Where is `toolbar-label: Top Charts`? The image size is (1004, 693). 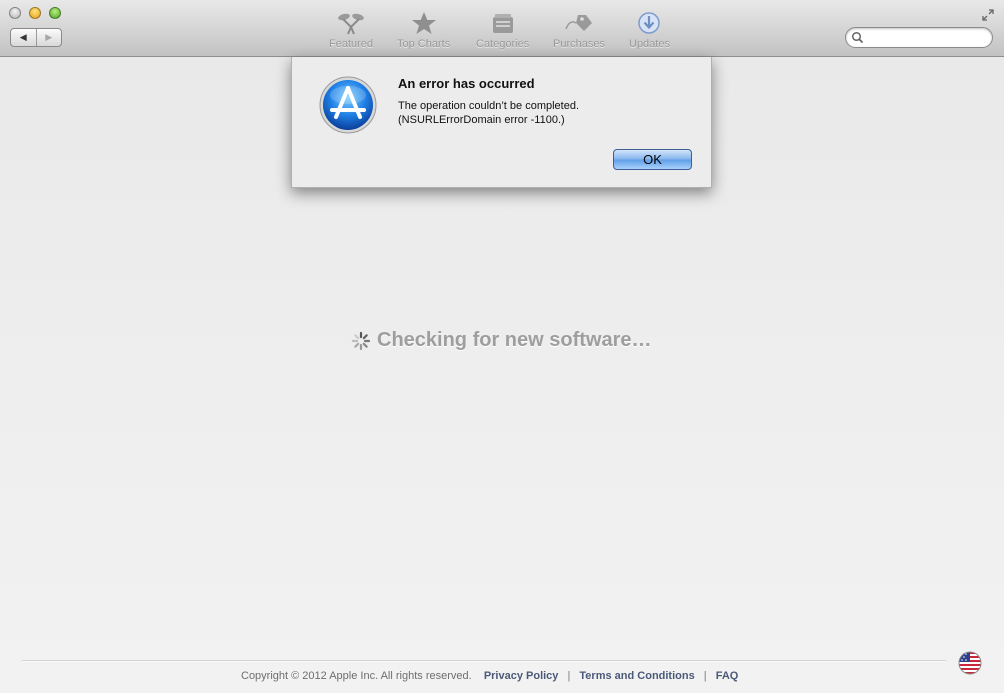
toolbar-label: Top Charts is located at coordinates (424, 44).